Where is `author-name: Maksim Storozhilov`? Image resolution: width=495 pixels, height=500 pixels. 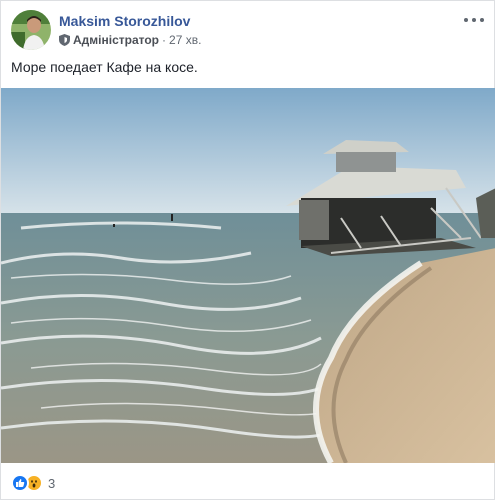
author-name: Maksim Storozhilov is located at coordinates (124, 21).